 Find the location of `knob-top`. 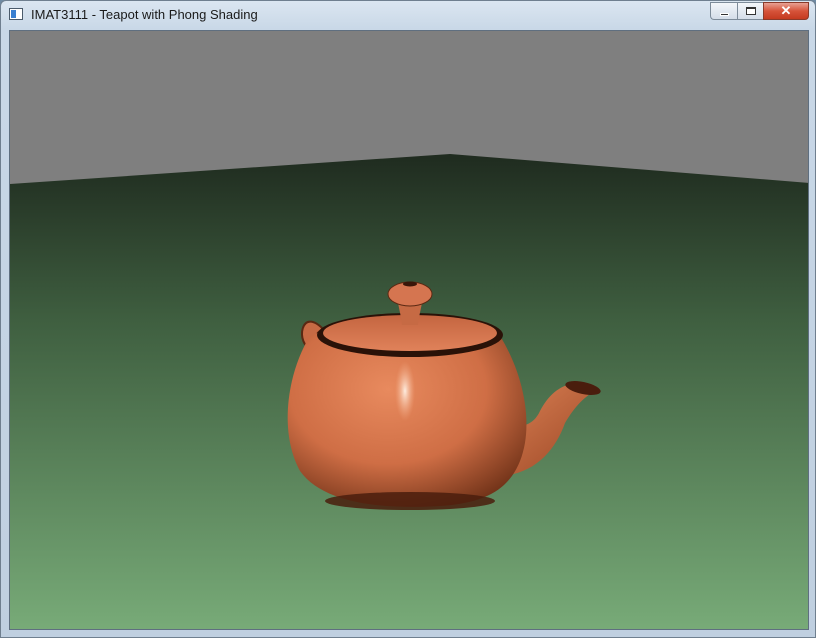

knob-top is located at coordinates (410, 284).